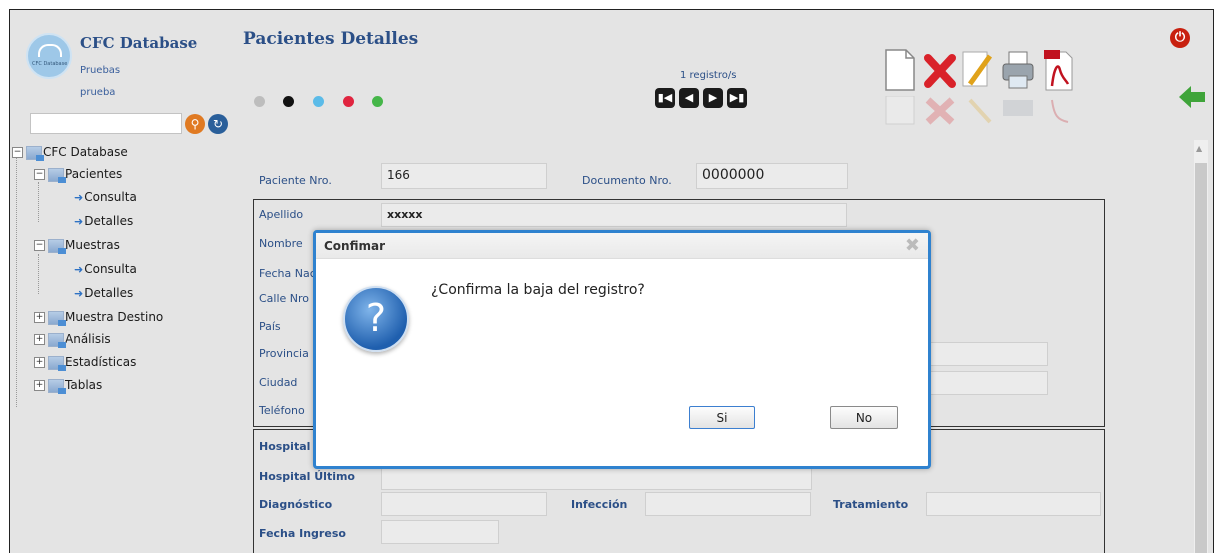 Image resolution: width=1222 pixels, height=553 pixels. Describe the element at coordinates (622, 246) in the screenshot. I see `dialog-header: Confimar ✖` at that location.